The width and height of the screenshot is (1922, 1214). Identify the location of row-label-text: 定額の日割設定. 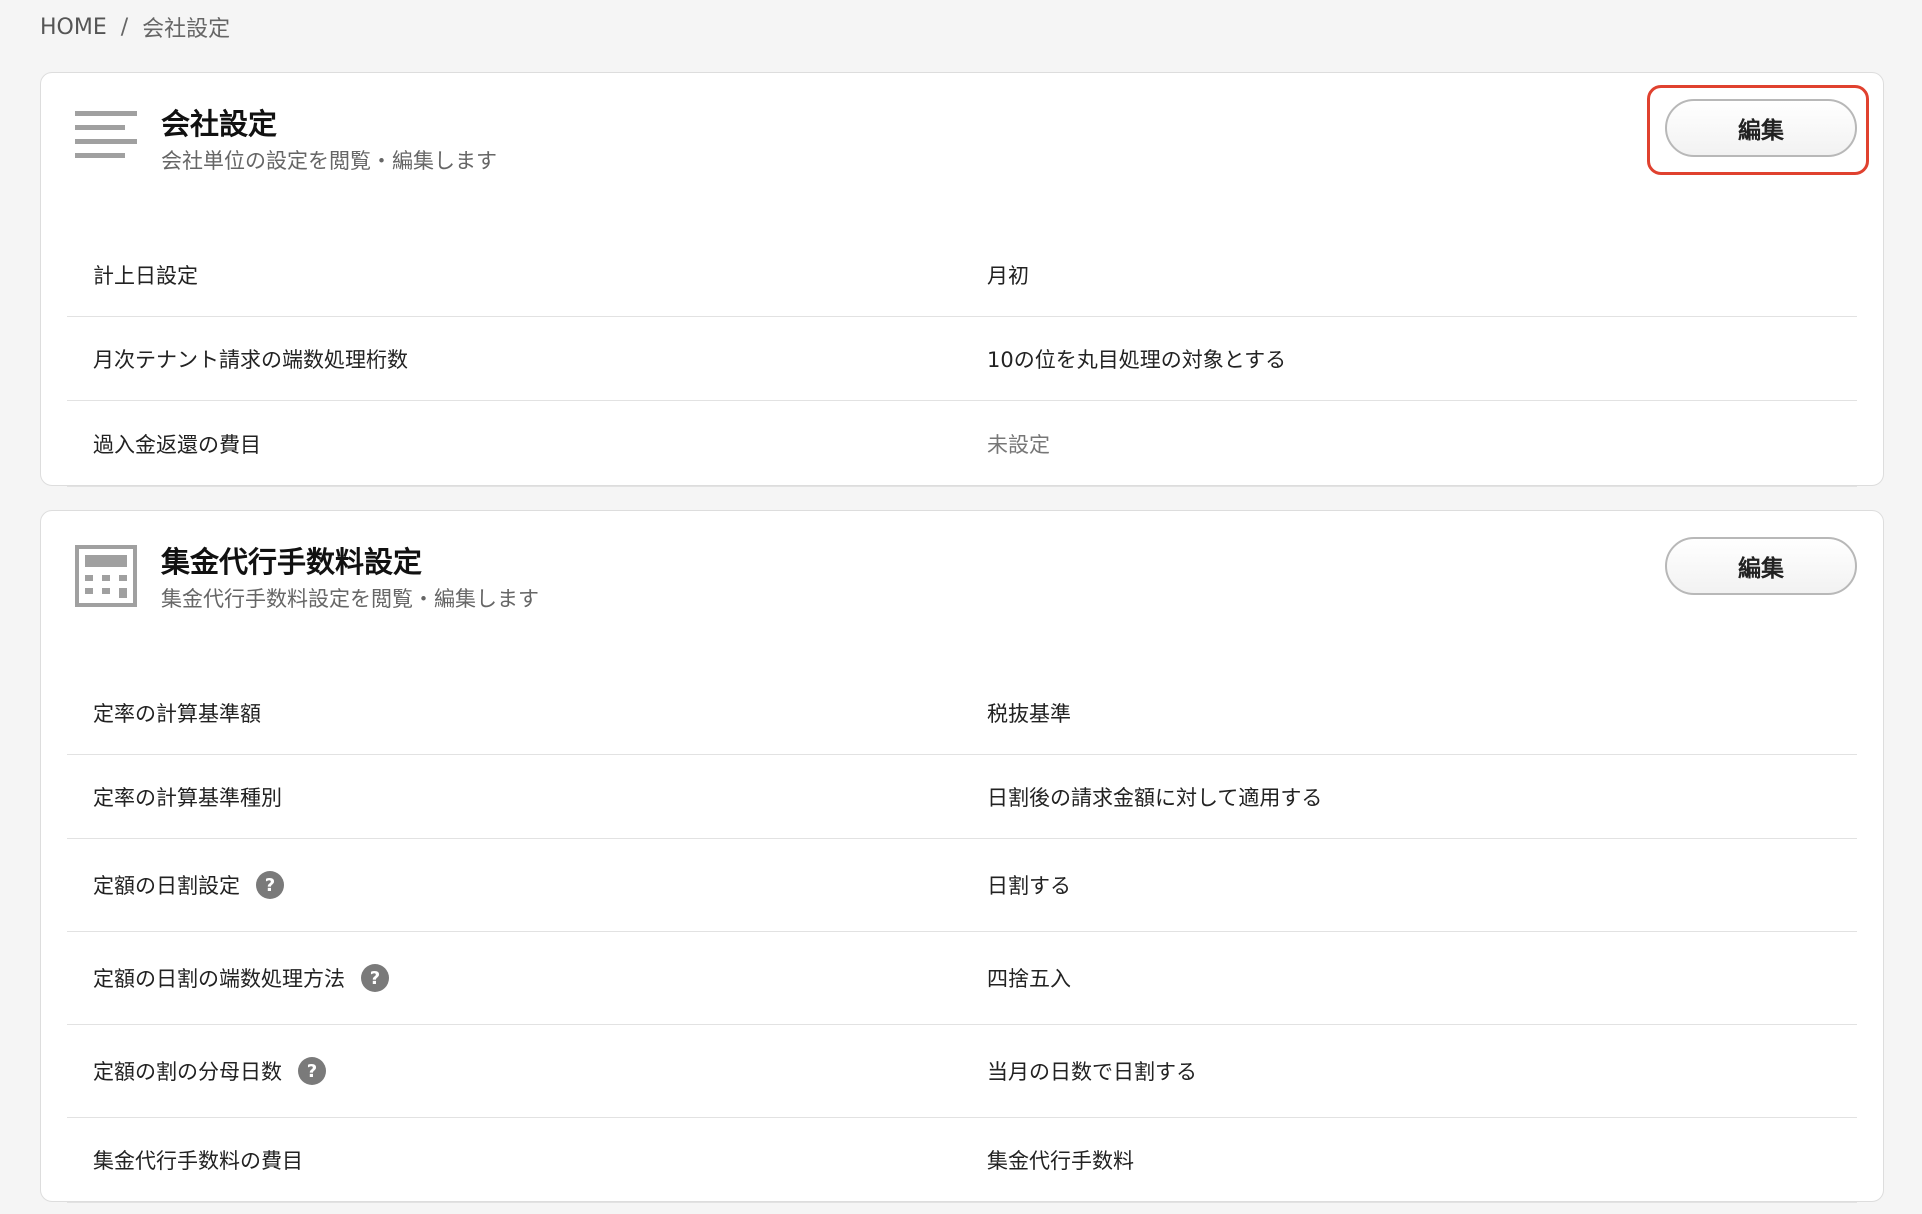
(166, 886).